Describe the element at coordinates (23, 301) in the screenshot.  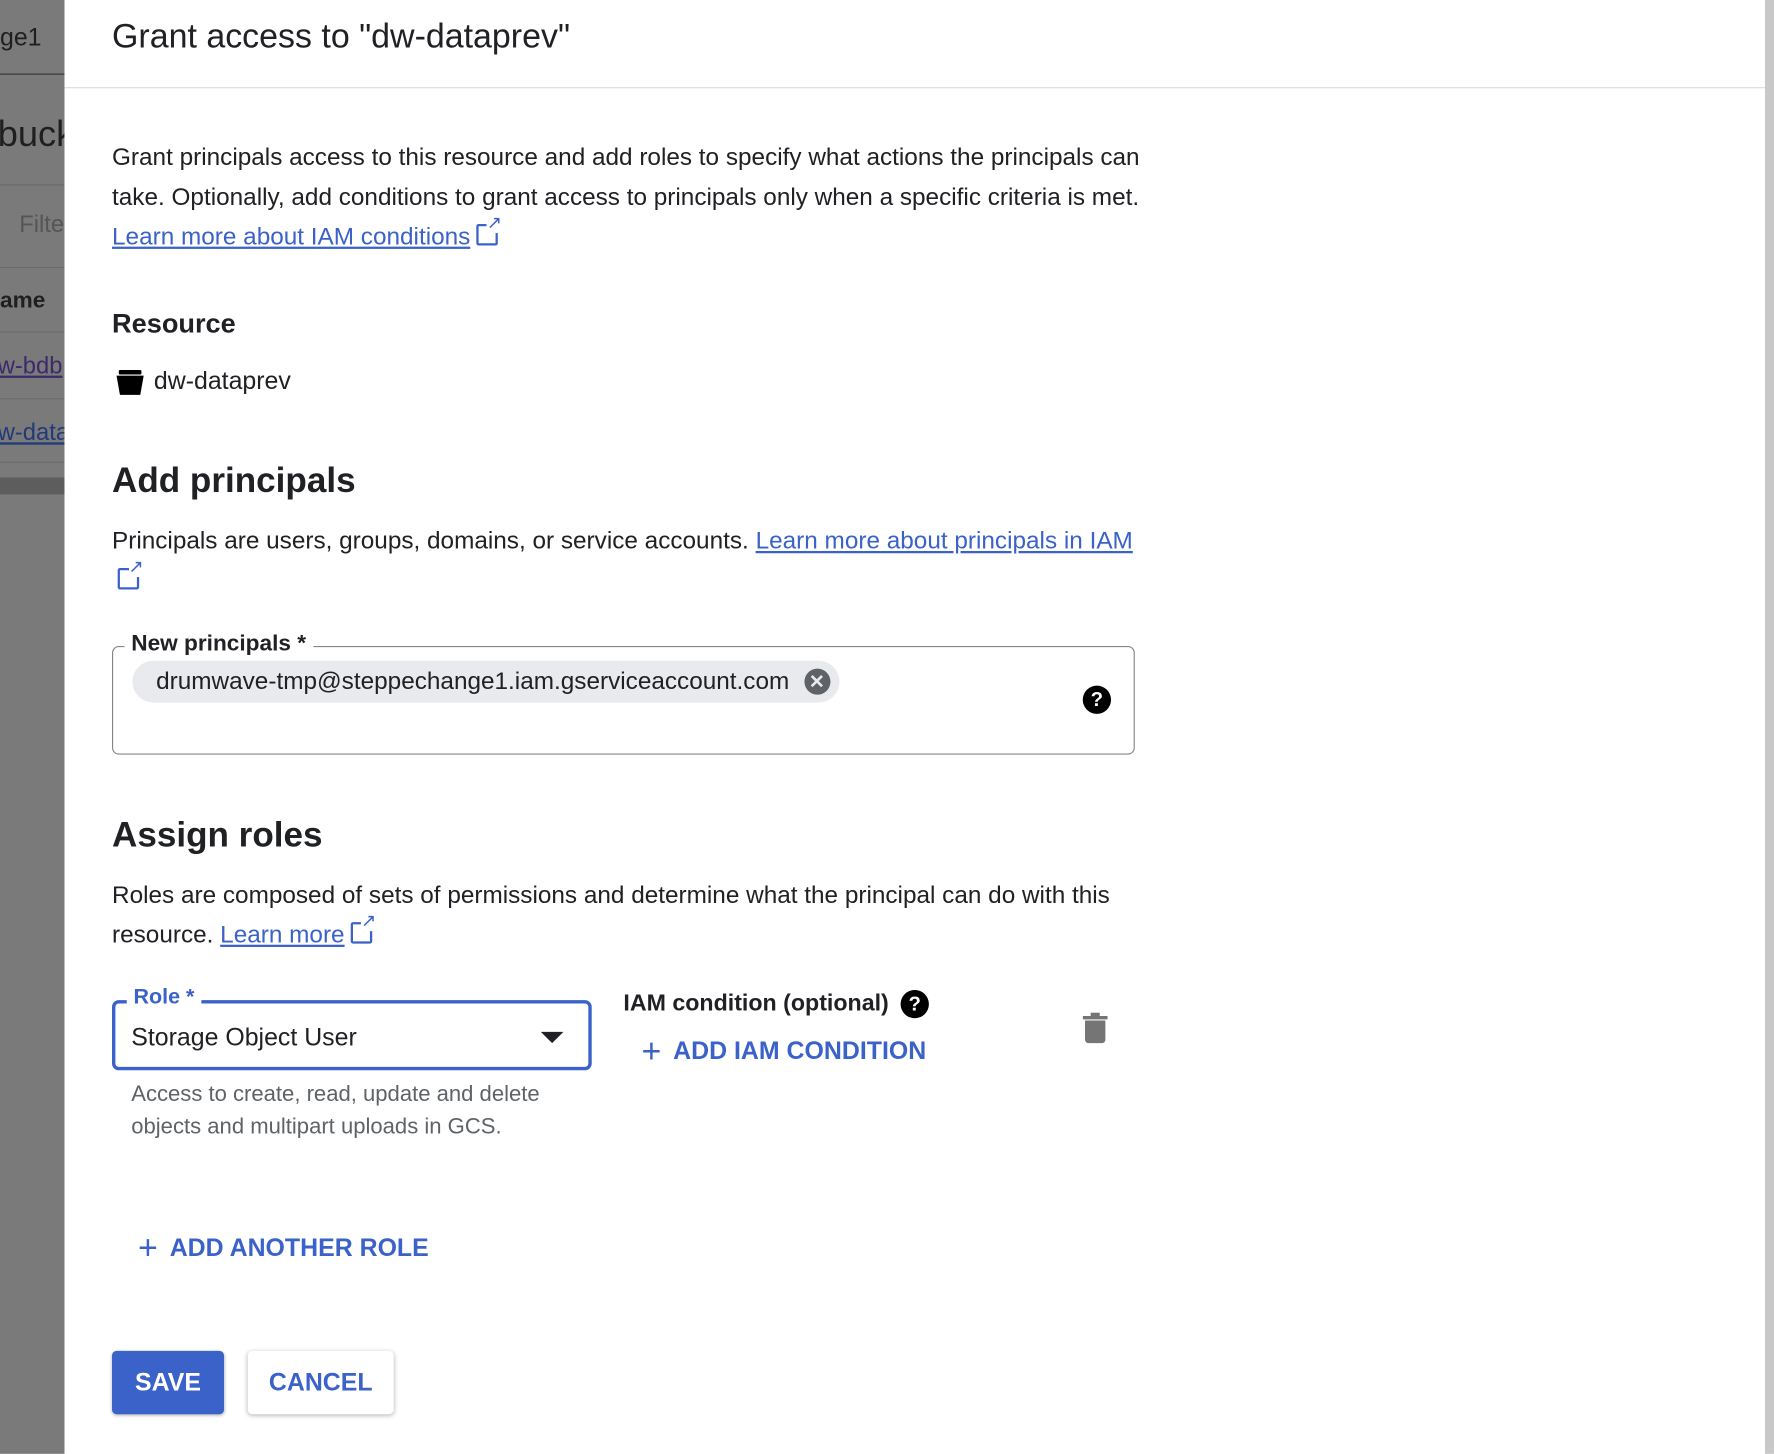
I see `background-column-header: ame` at that location.